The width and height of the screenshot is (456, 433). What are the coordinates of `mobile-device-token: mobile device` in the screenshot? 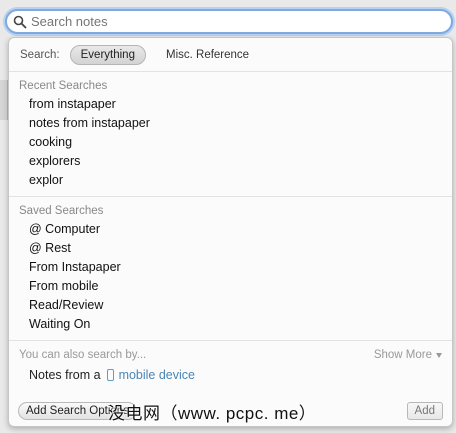 It's located at (157, 375).